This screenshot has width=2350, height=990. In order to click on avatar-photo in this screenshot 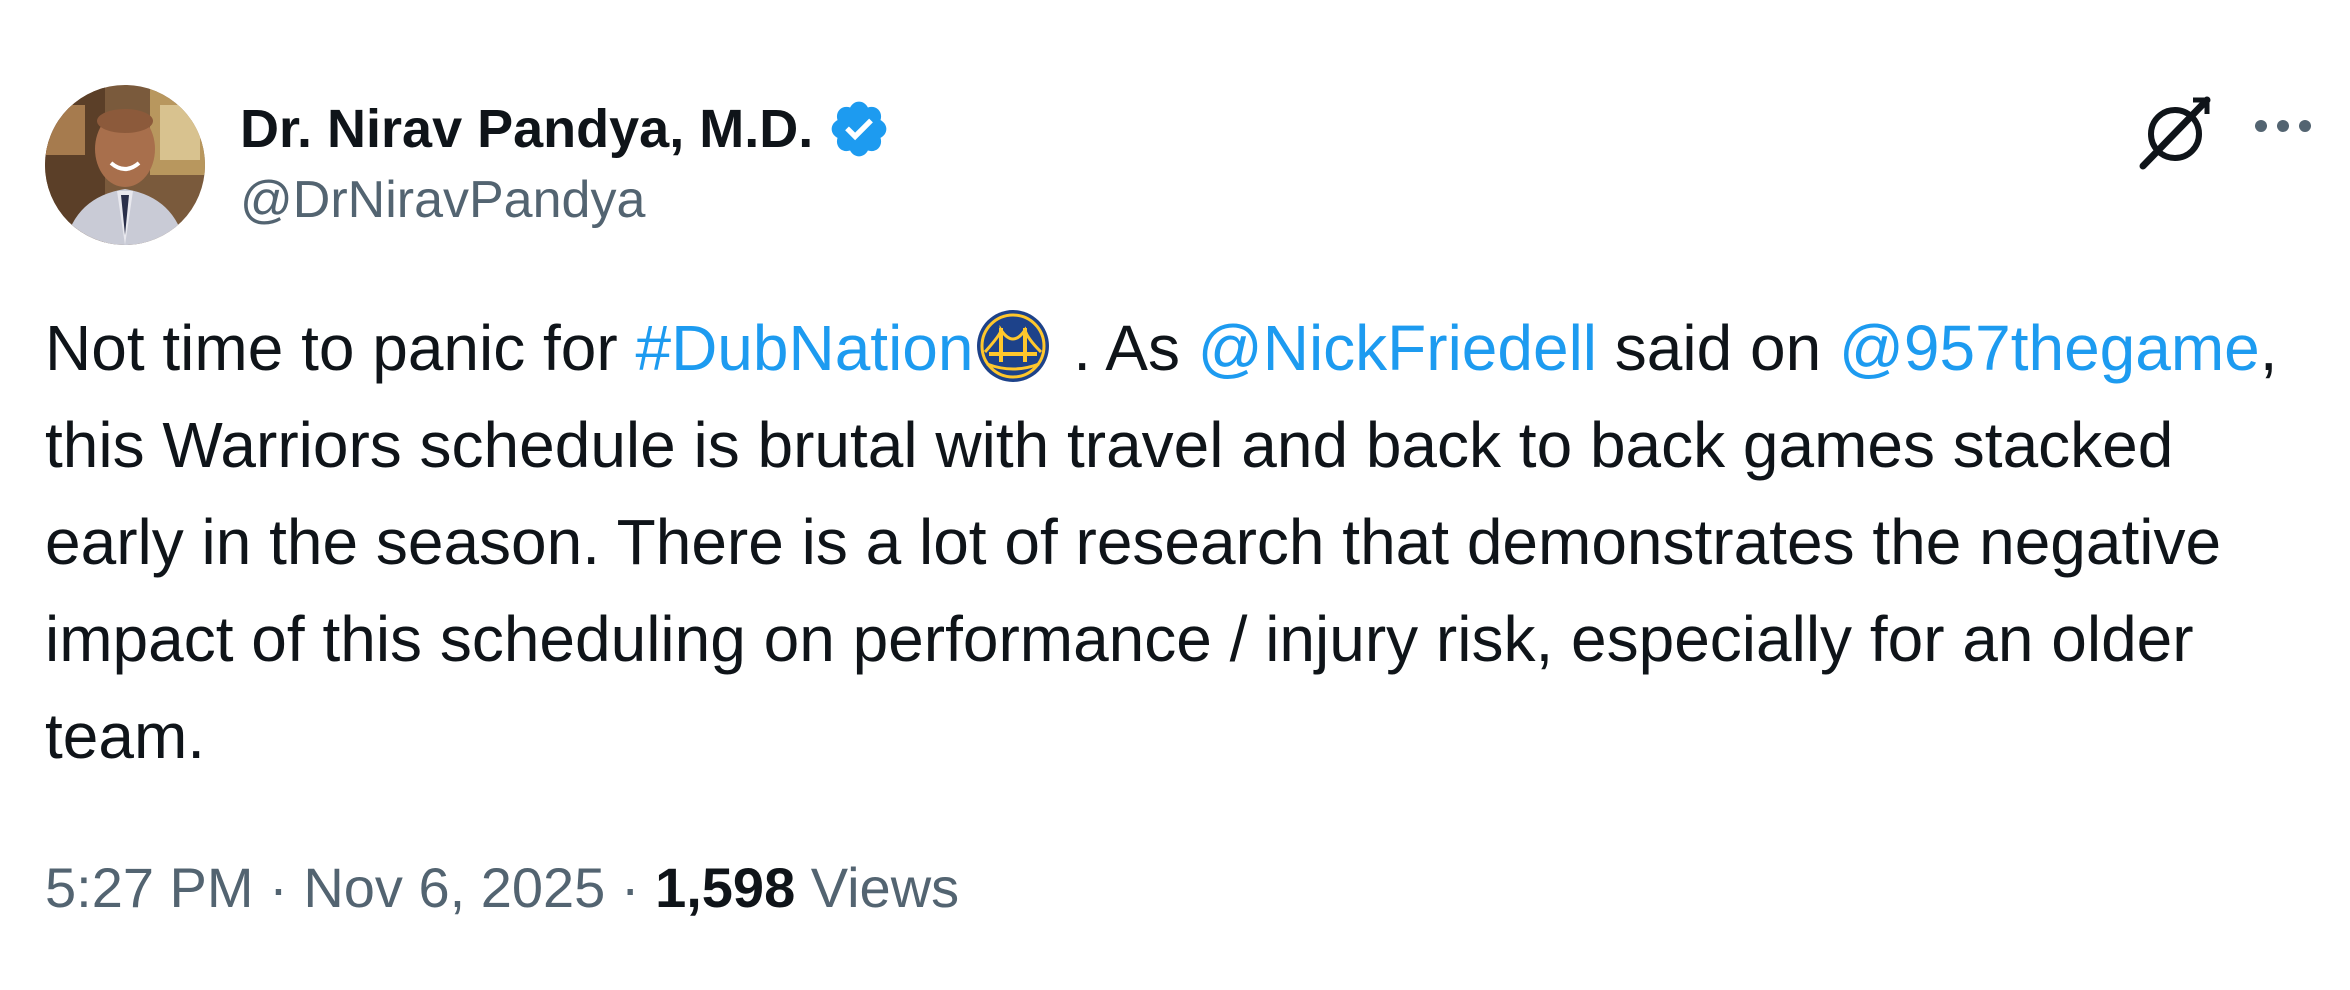, I will do `click(125, 165)`.